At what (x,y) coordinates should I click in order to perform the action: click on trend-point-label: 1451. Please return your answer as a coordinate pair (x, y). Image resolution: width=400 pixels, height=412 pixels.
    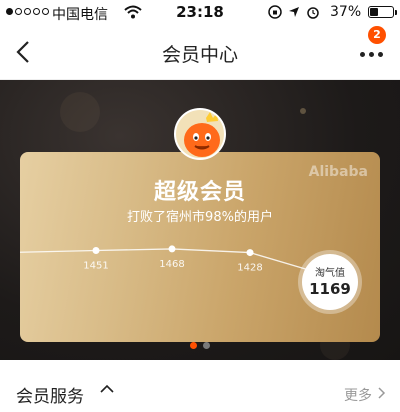
    Looking at the image, I should click on (95, 265).